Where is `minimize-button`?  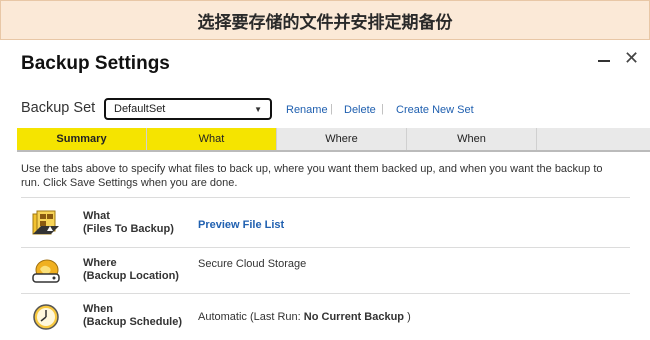 minimize-button is located at coordinates (605, 58).